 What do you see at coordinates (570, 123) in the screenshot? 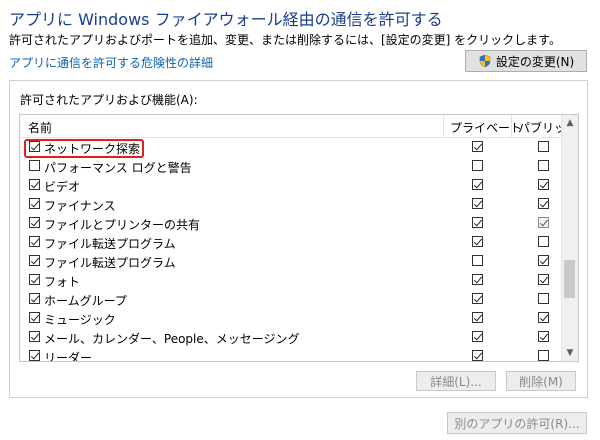
I see `chevron-up-icon: ▲` at bounding box center [570, 123].